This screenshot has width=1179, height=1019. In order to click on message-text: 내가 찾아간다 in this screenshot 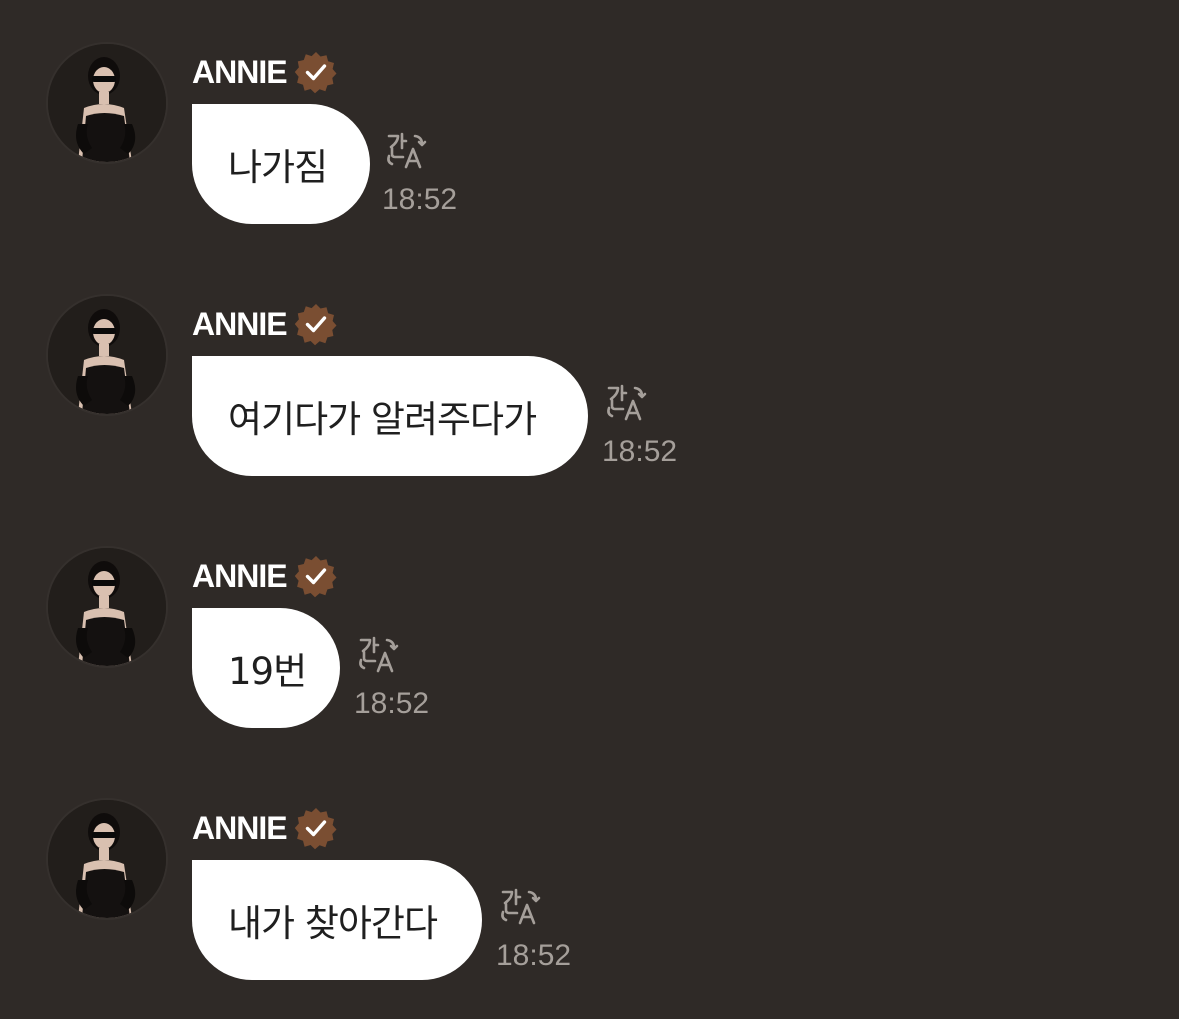, I will do `click(333, 923)`.